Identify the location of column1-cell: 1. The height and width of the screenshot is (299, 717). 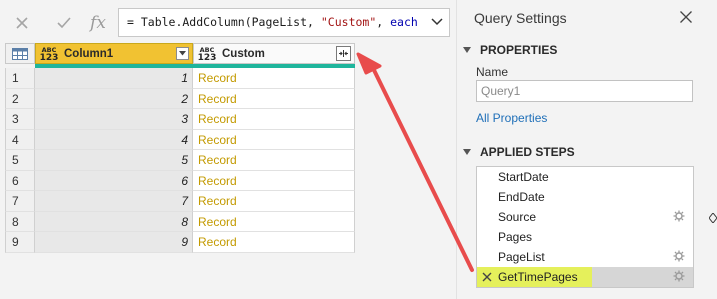
(114, 78).